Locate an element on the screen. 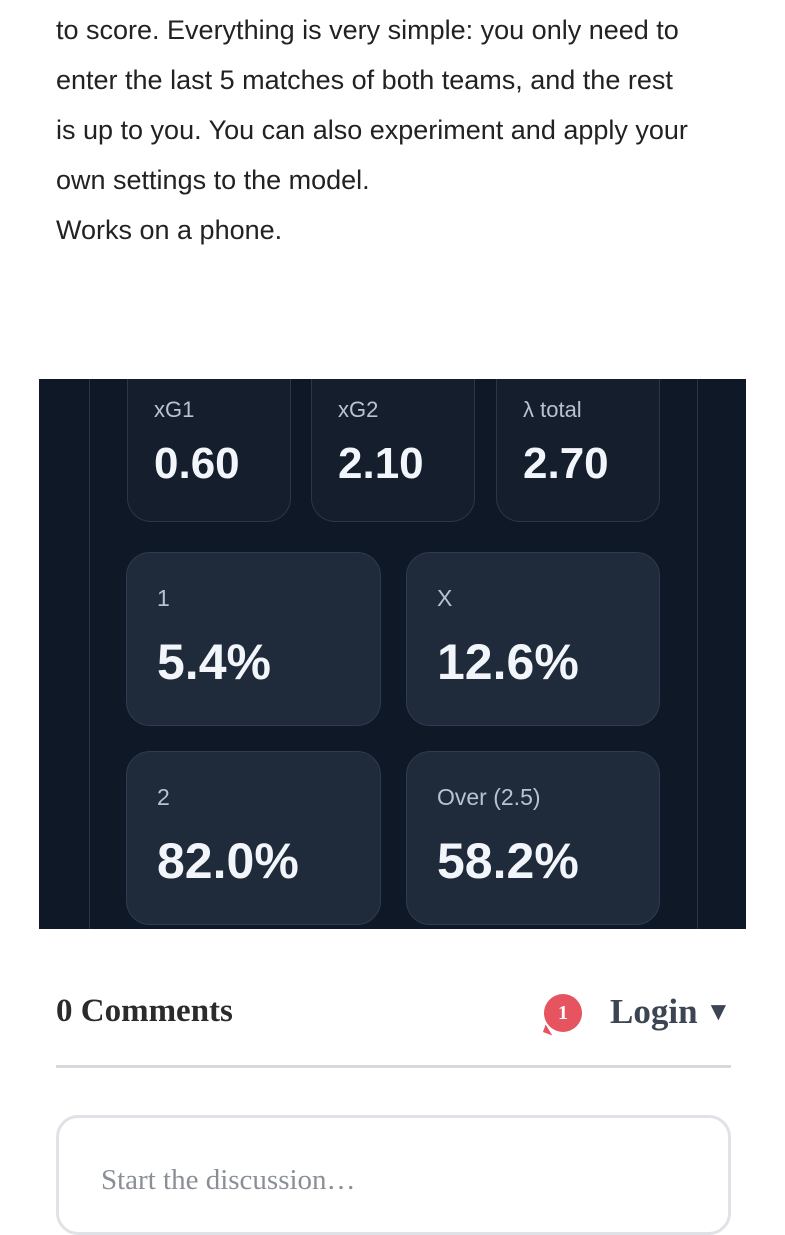  over-2-5-label: Over (2.5) is located at coordinates (489, 797).